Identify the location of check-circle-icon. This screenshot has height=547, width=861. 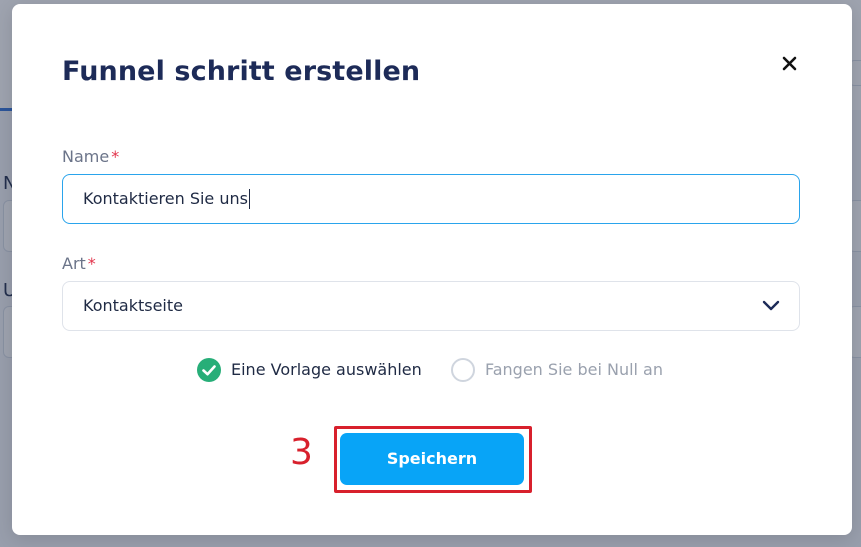
(209, 370).